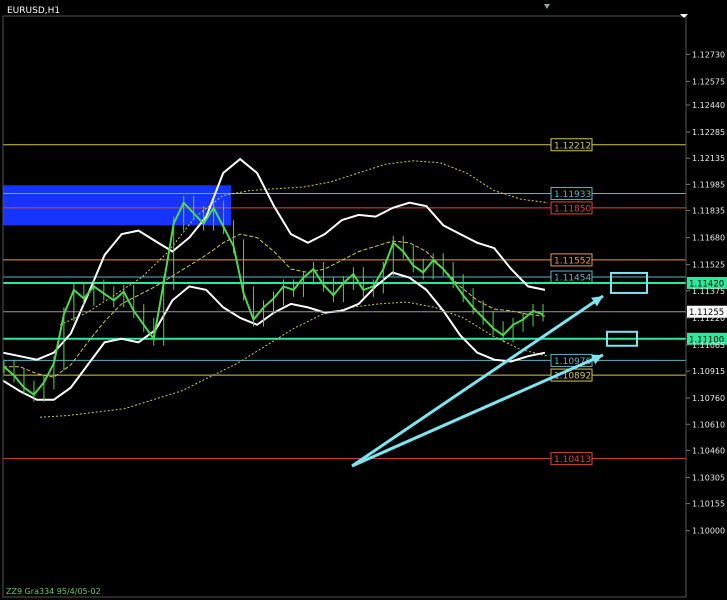  What do you see at coordinates (708, 132) in the screenshot?
I see `y-tick-label: 1.12285` at bounding box center [708, 132].